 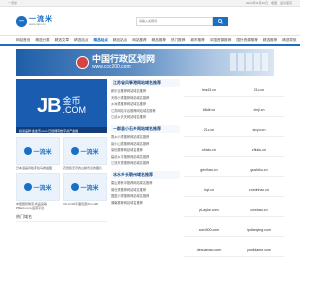 What do you see at coordinates (145, 128) in the screenshot?
I see `block-title: 一群县小石乡网站域名推荐` at bounding box center [145, 128].